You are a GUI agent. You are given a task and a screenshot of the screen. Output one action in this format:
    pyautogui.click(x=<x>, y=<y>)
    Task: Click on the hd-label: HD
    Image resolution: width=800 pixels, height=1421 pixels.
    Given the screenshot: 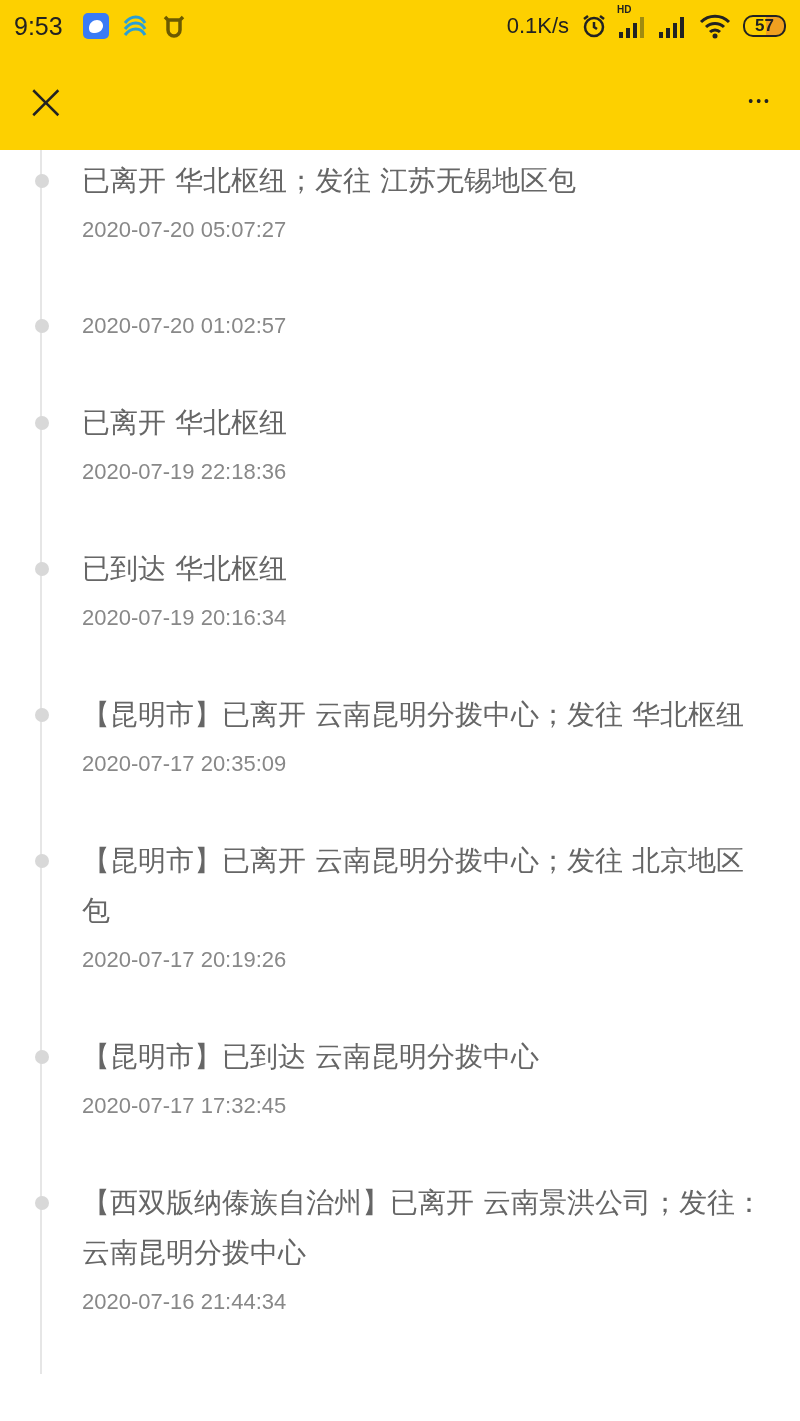 What is the action you would take?
    pyautogui.click(x=624, y=9)
    